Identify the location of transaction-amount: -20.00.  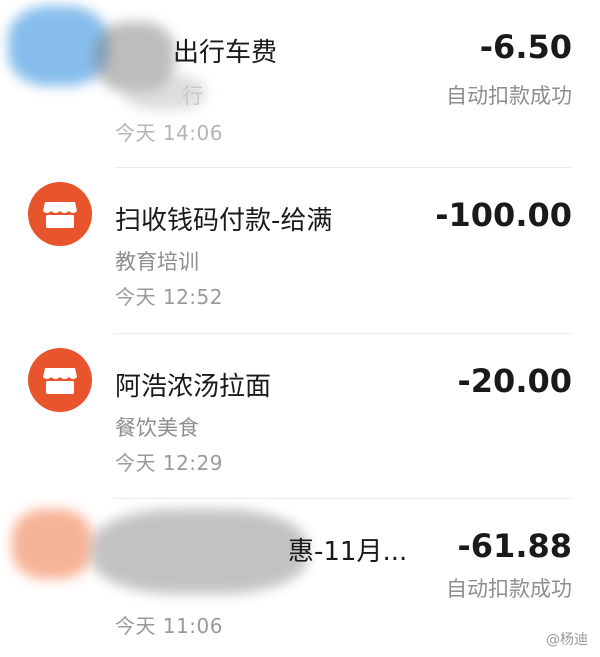
(515, 381).